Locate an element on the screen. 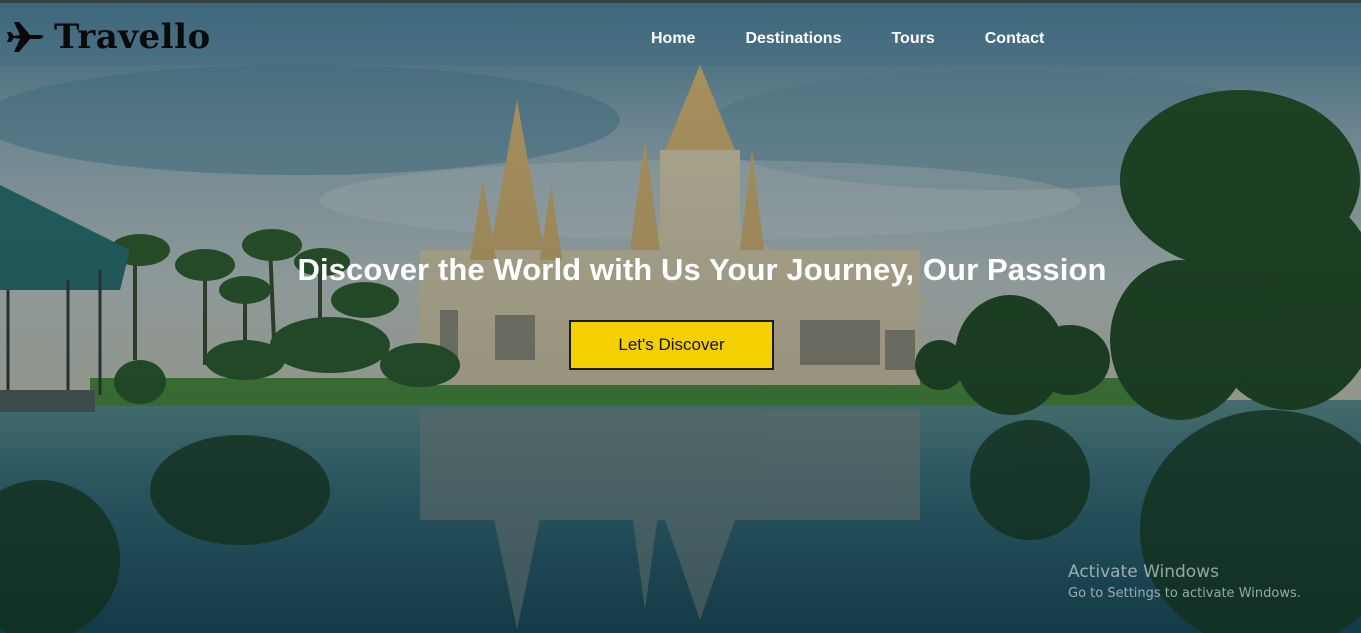 The width and height of the screenshot is (1361, 633). main-nav: Home Destinations Tours Contact is located at coordinates (872, 39).